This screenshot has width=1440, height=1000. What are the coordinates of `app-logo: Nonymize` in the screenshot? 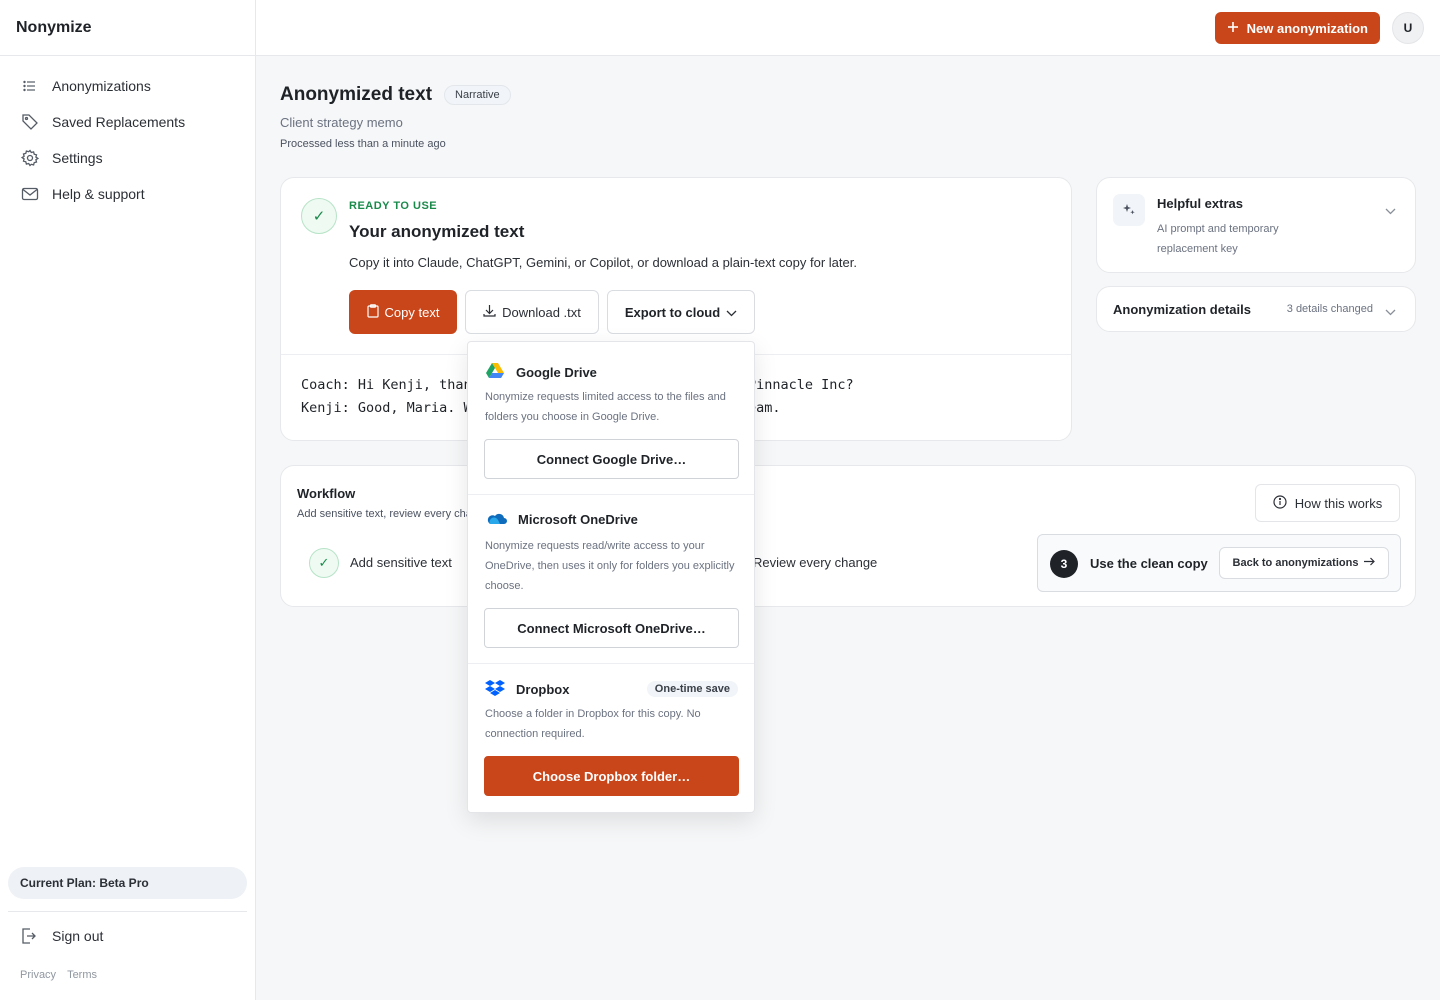 It's located at (127, 28).